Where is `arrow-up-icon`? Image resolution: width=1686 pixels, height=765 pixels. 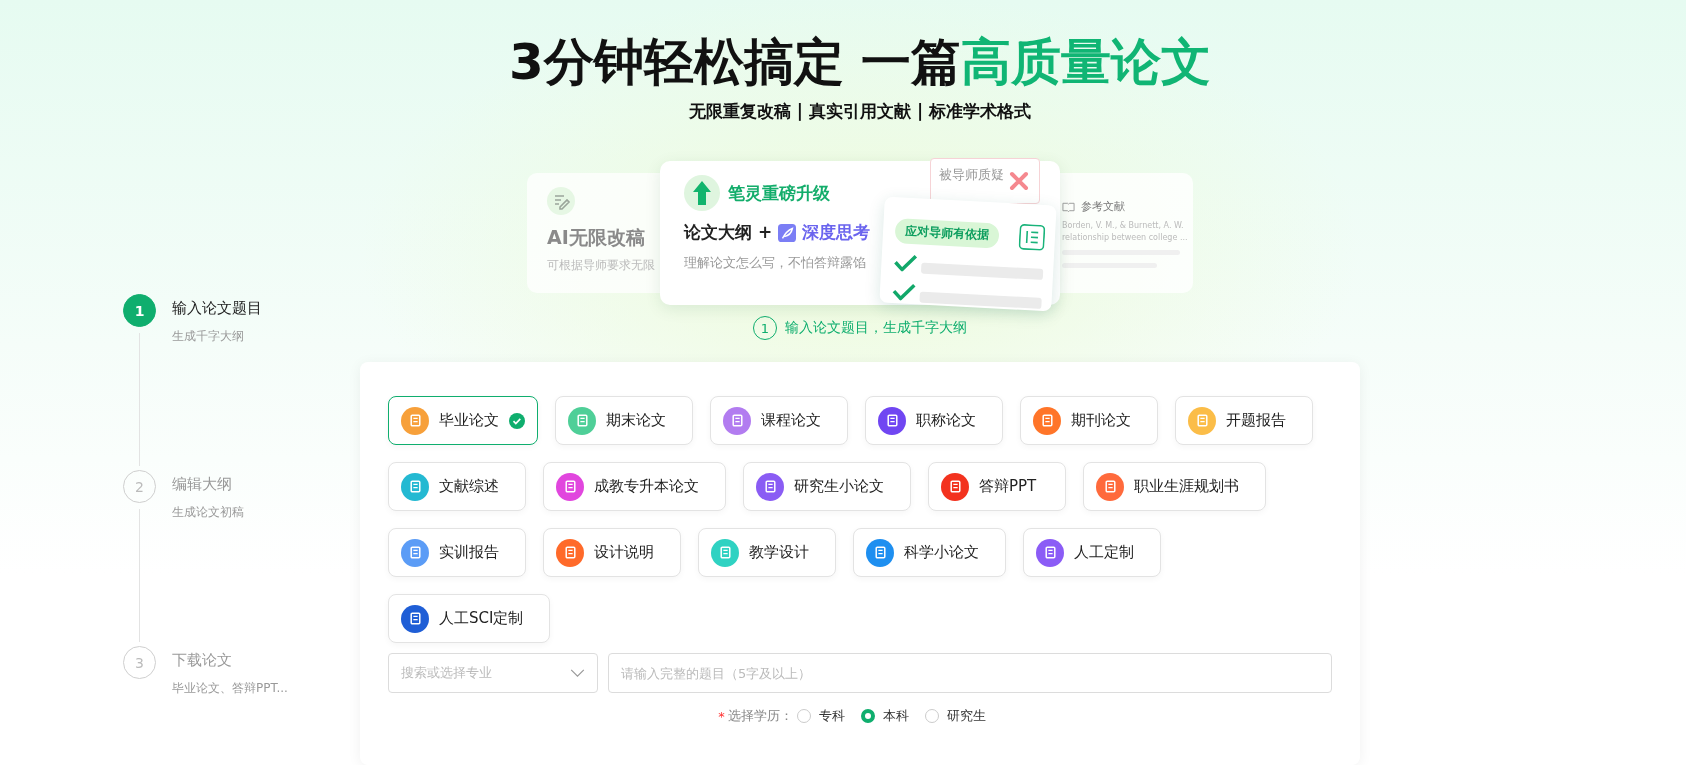 arrow-up-icon is located at coordinates (702, 193).